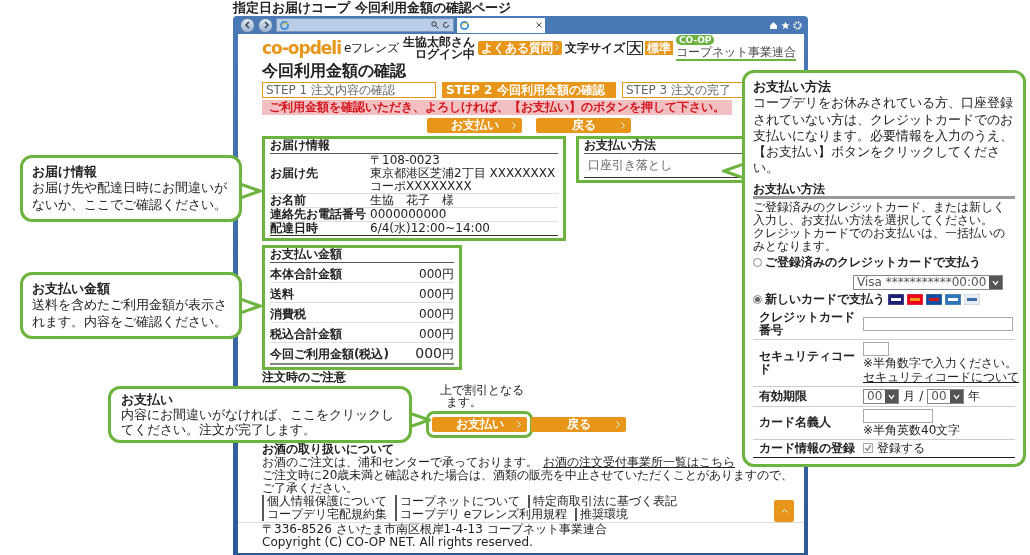  Describe the element at coordinates (409, 214) in the screenshot. I see `row-value: 0000000000` at that location.